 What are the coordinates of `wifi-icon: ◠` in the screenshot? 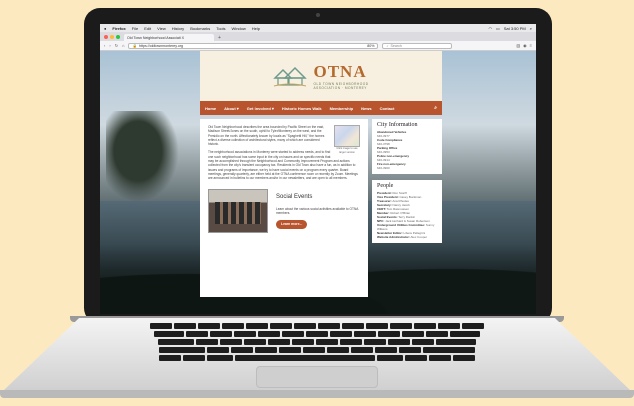 It's located at (490, 28).